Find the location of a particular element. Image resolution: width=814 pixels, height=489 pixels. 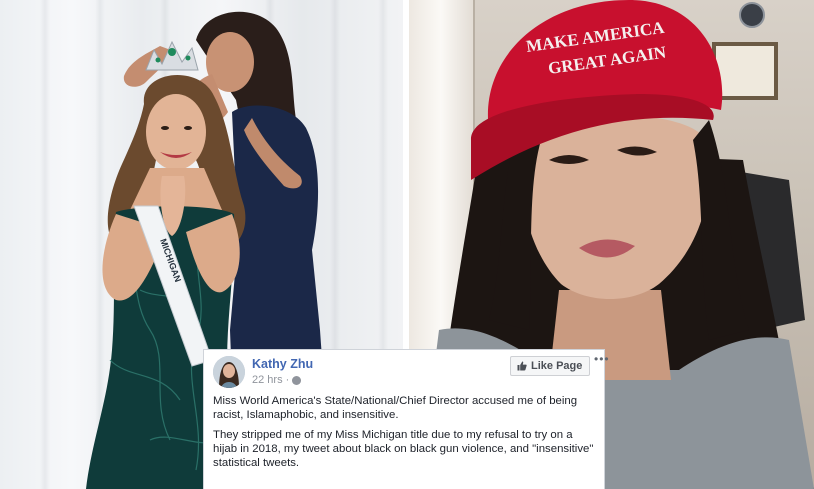

thumbs-up-icon is located at coordinates (522, 366).